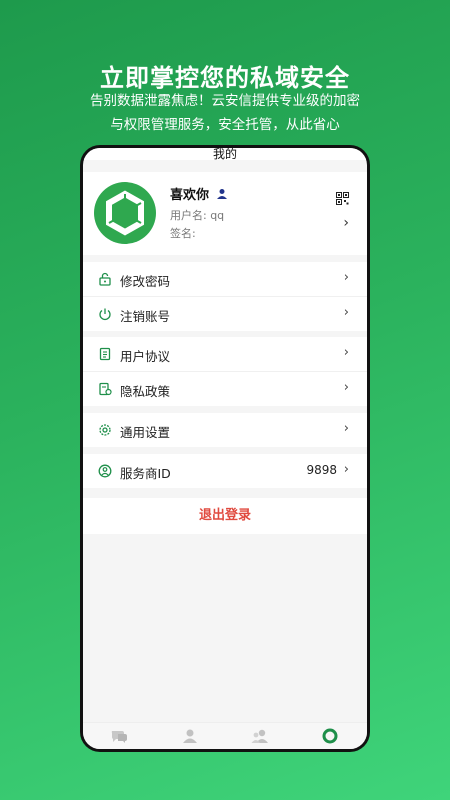 The width and height of the screenshot is (450, 800). Describe the element at coordinates (225, 154) in the screenshot. I see `page-title: 我的` at that location.